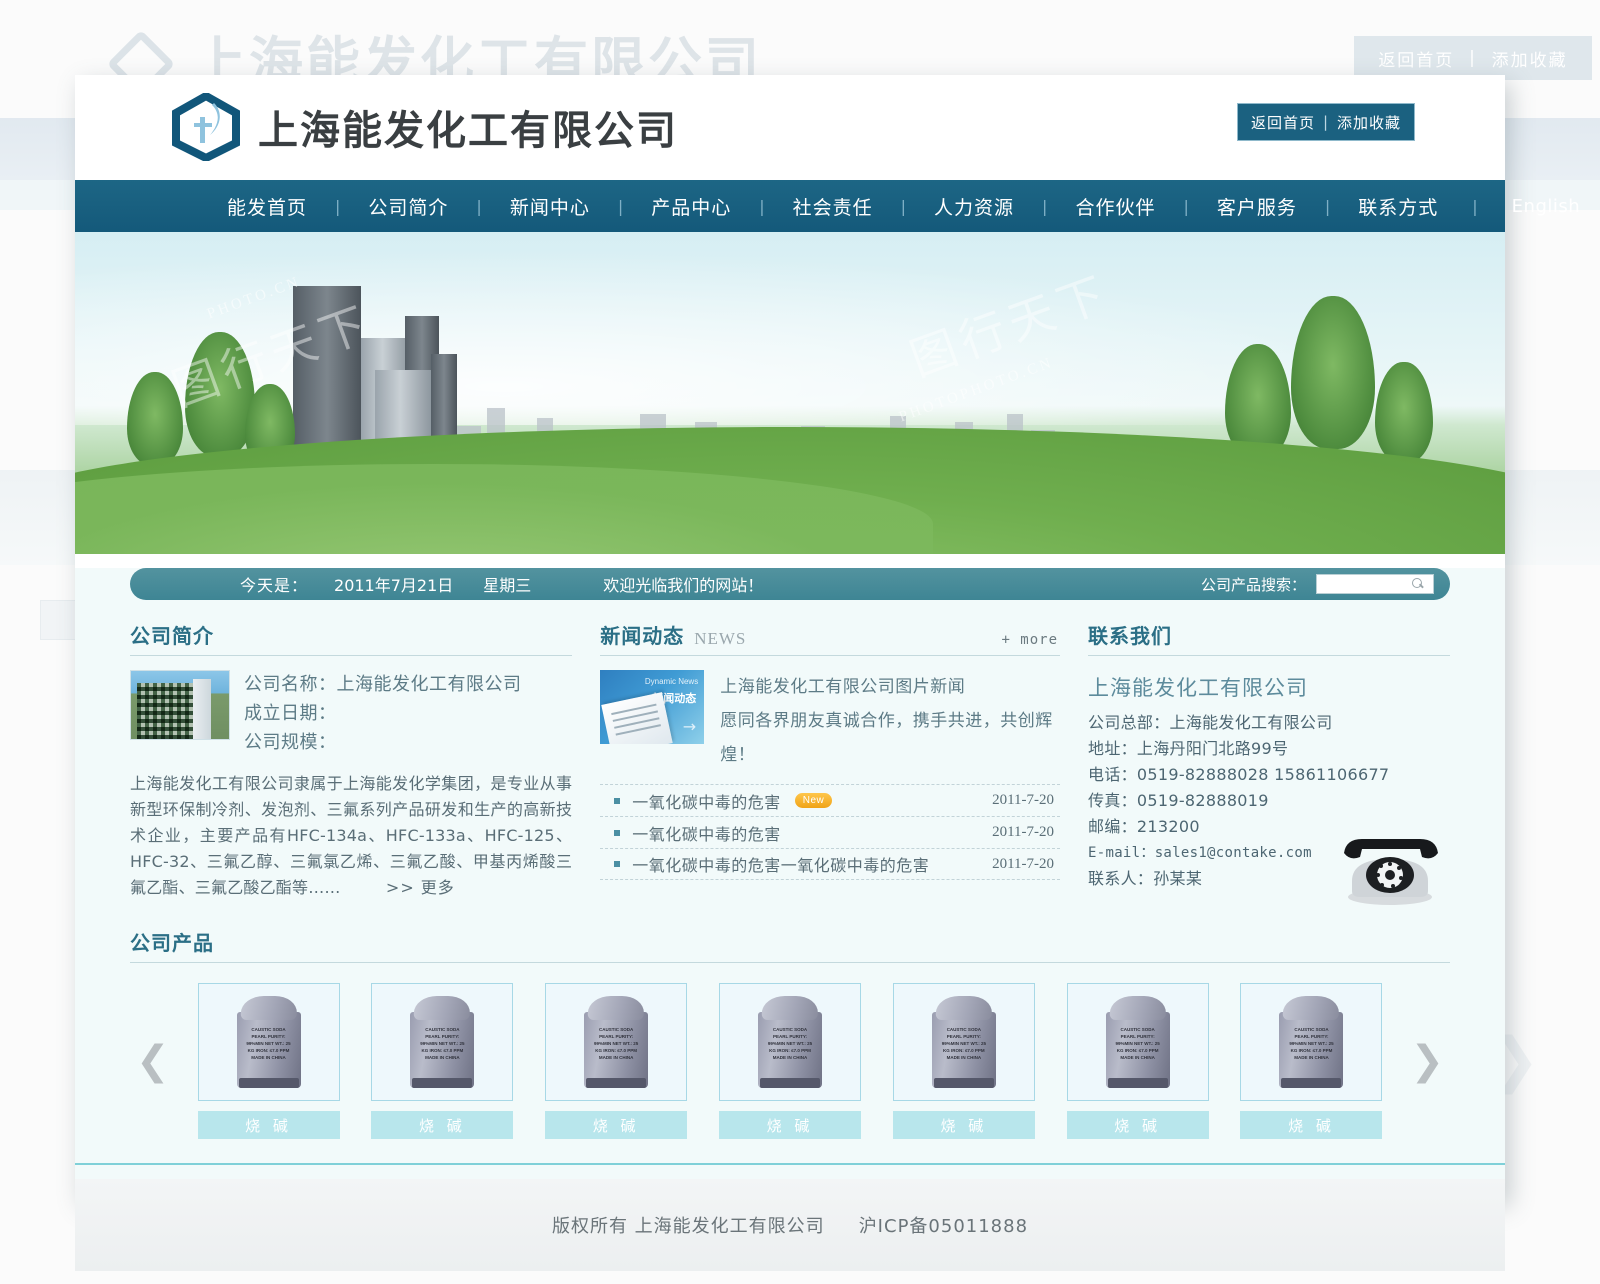 This screenshot has width=1600, height=1284. What do you see at coordinates (1369, 122) in the screenshot?
I see `add-favorite-link: 添加收藏` at bounding box center [1369, 122].